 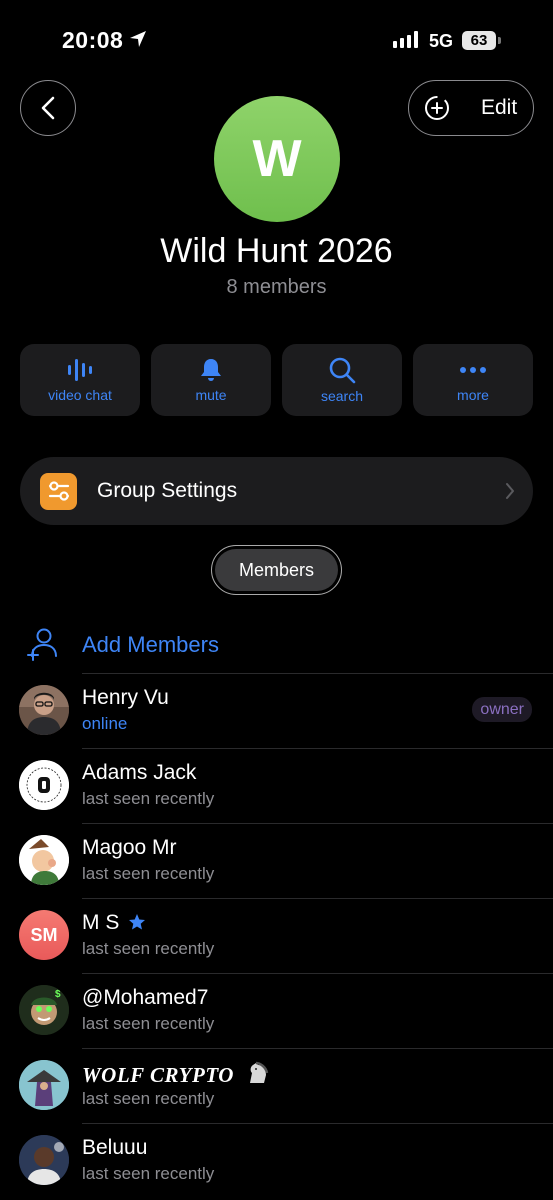 I want to click on search-label: search, so click(x=342, y=396).